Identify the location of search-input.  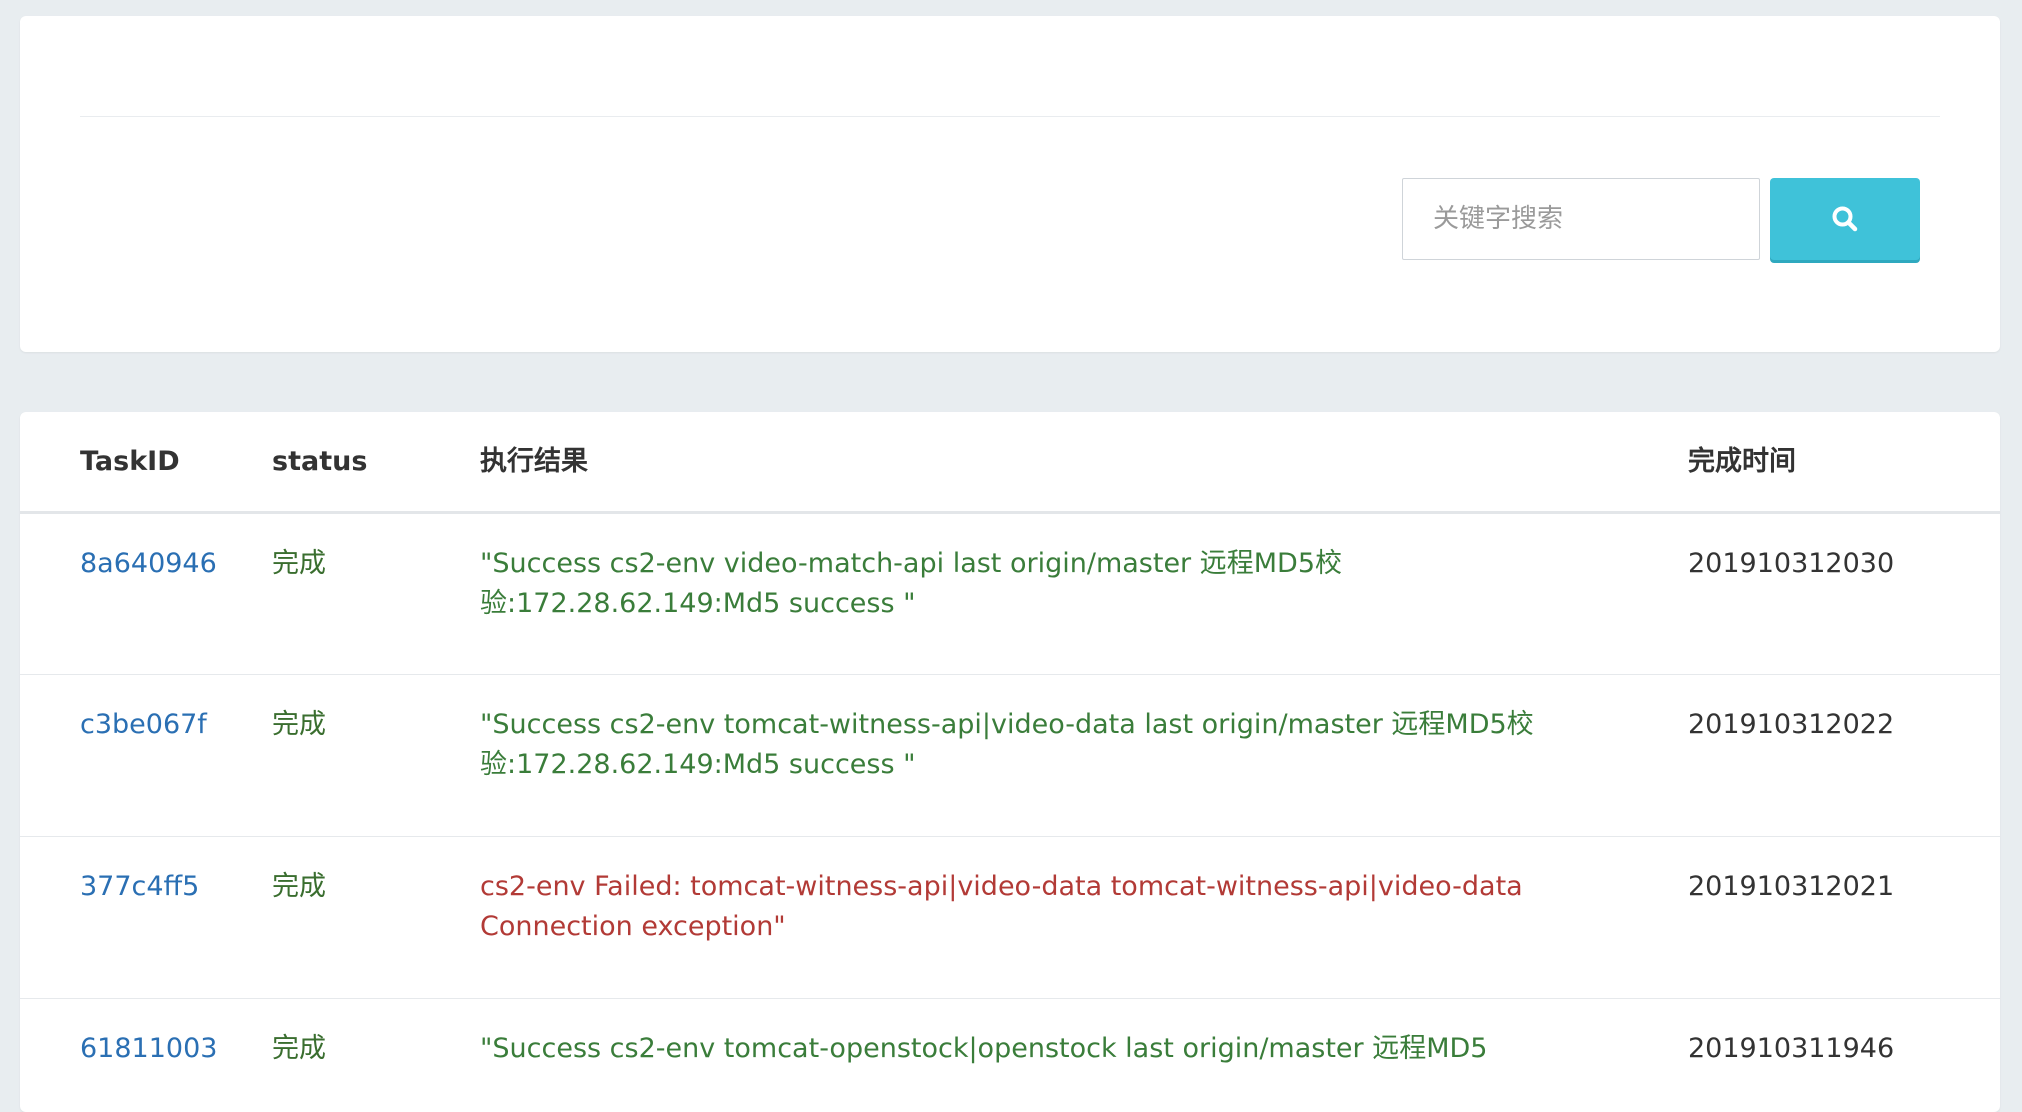
(1581, 219).